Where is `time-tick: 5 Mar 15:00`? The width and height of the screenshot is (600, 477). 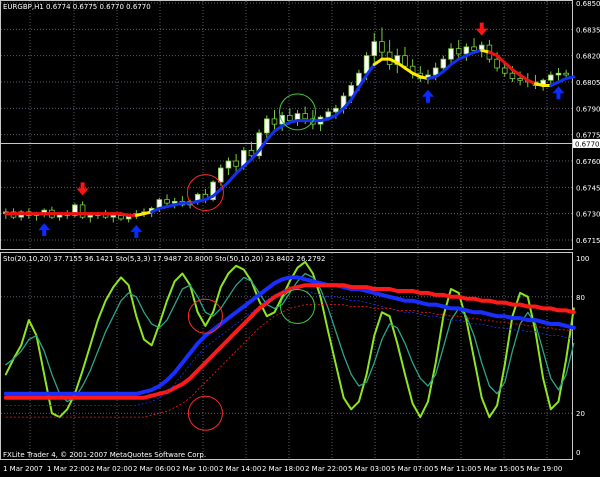 time-tick: 5 Mar 15:00 is located at coordinates (498, 469).